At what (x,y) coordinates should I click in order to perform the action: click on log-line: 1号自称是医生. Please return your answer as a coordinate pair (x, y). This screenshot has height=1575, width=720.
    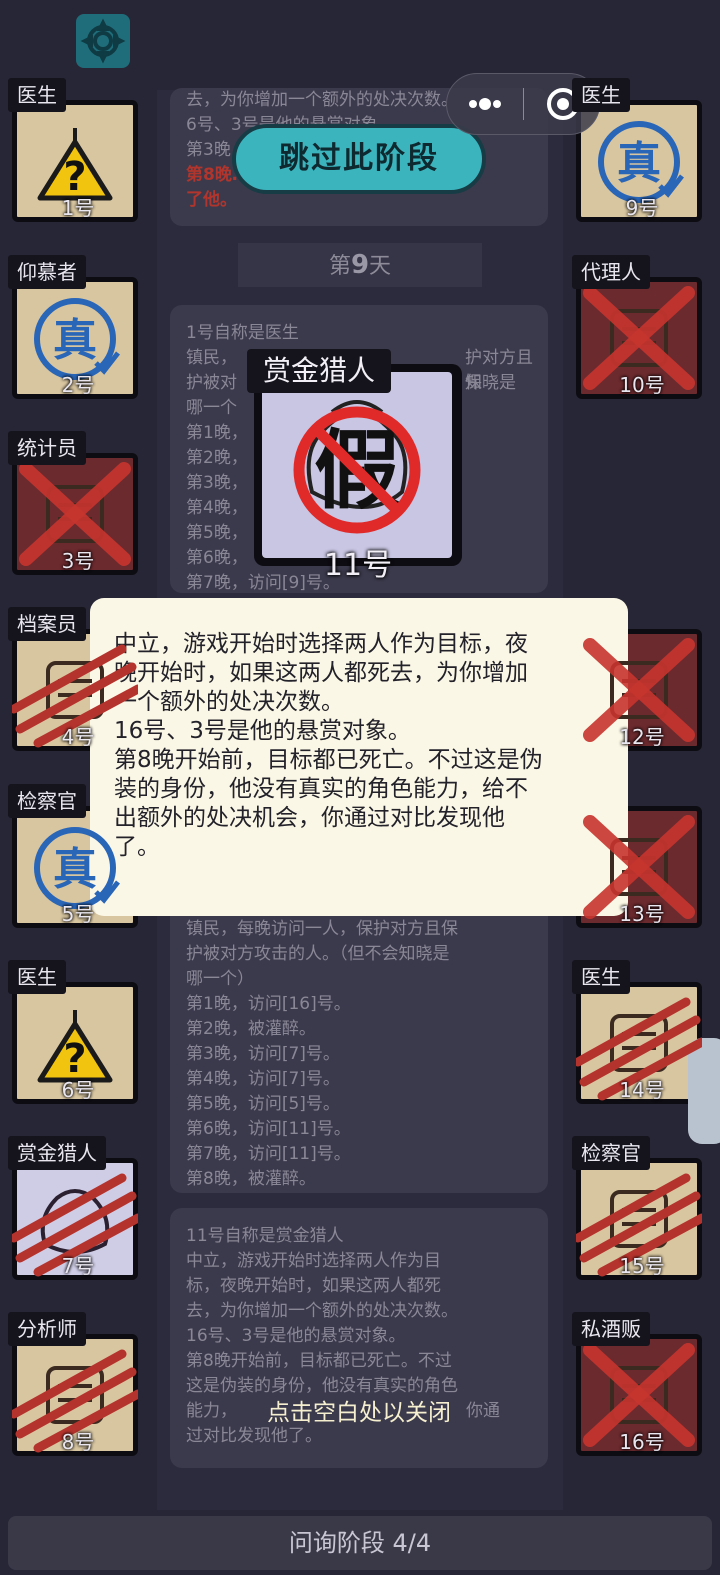
    Looking at the image, I should click on (242, 333).